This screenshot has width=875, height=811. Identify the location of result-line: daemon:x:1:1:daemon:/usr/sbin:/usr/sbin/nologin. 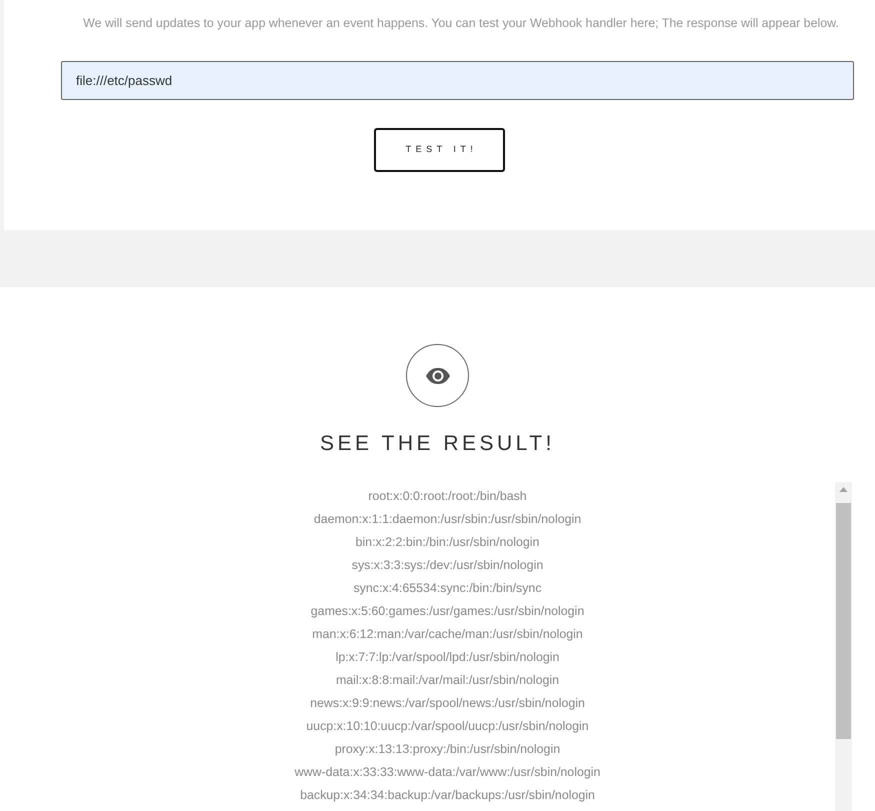
(448, 519).